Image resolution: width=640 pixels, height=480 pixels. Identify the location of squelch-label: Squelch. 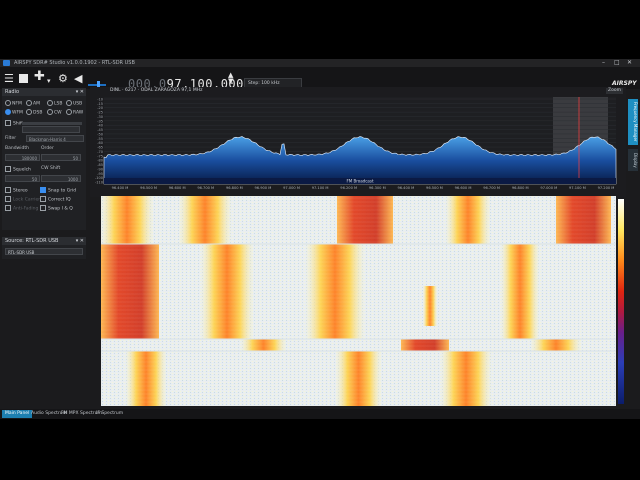
(22, 170).